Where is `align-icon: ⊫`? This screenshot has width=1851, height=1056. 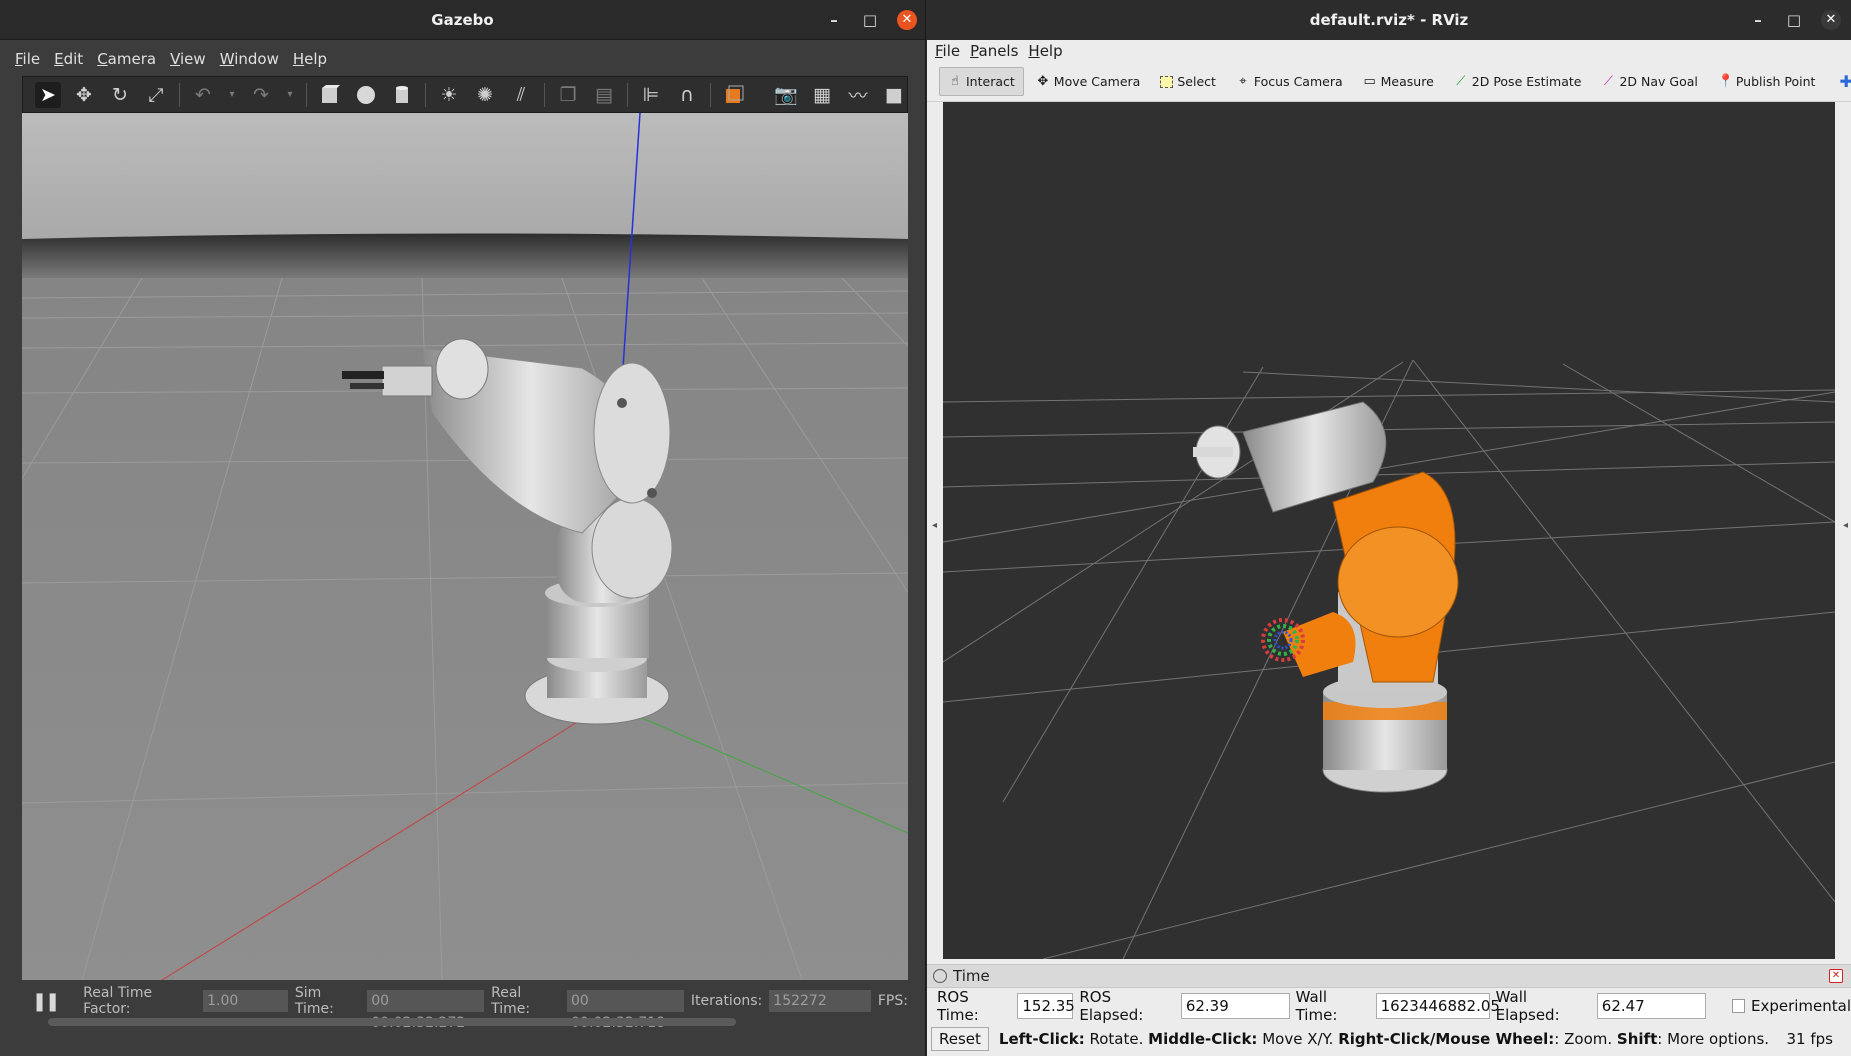
align-icon: ⊫ is located at coordinates (651, 95).